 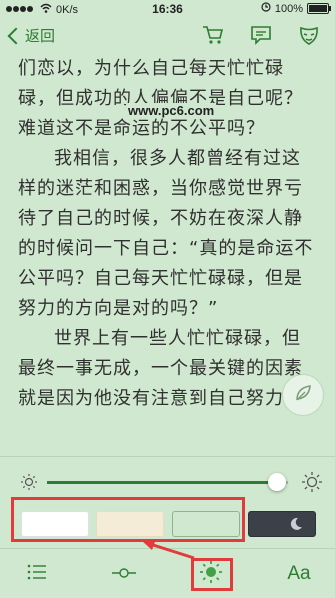 I want to click on back-label: 返回, so click(x=40, y=36).